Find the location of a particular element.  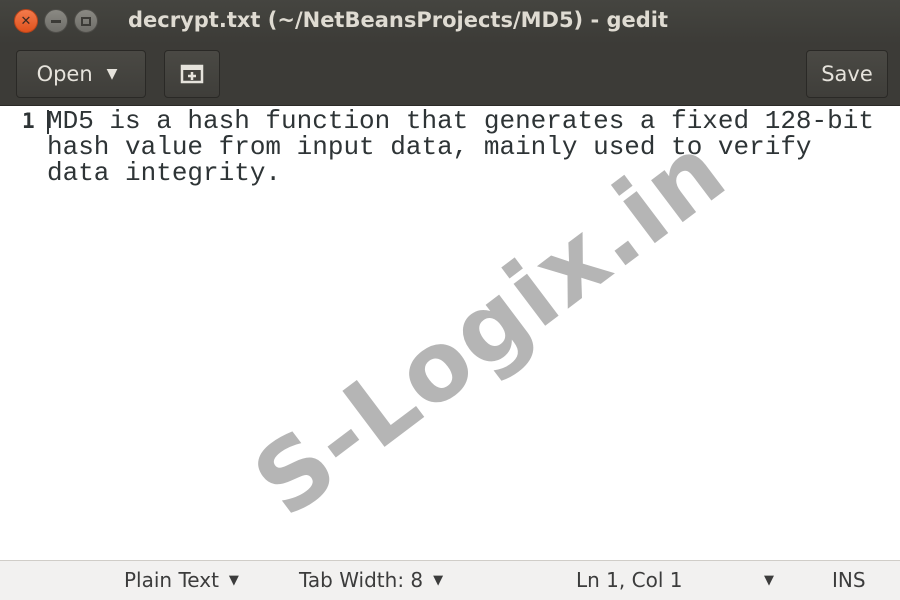

maximize-window-button is located at coordinates (86, 21).